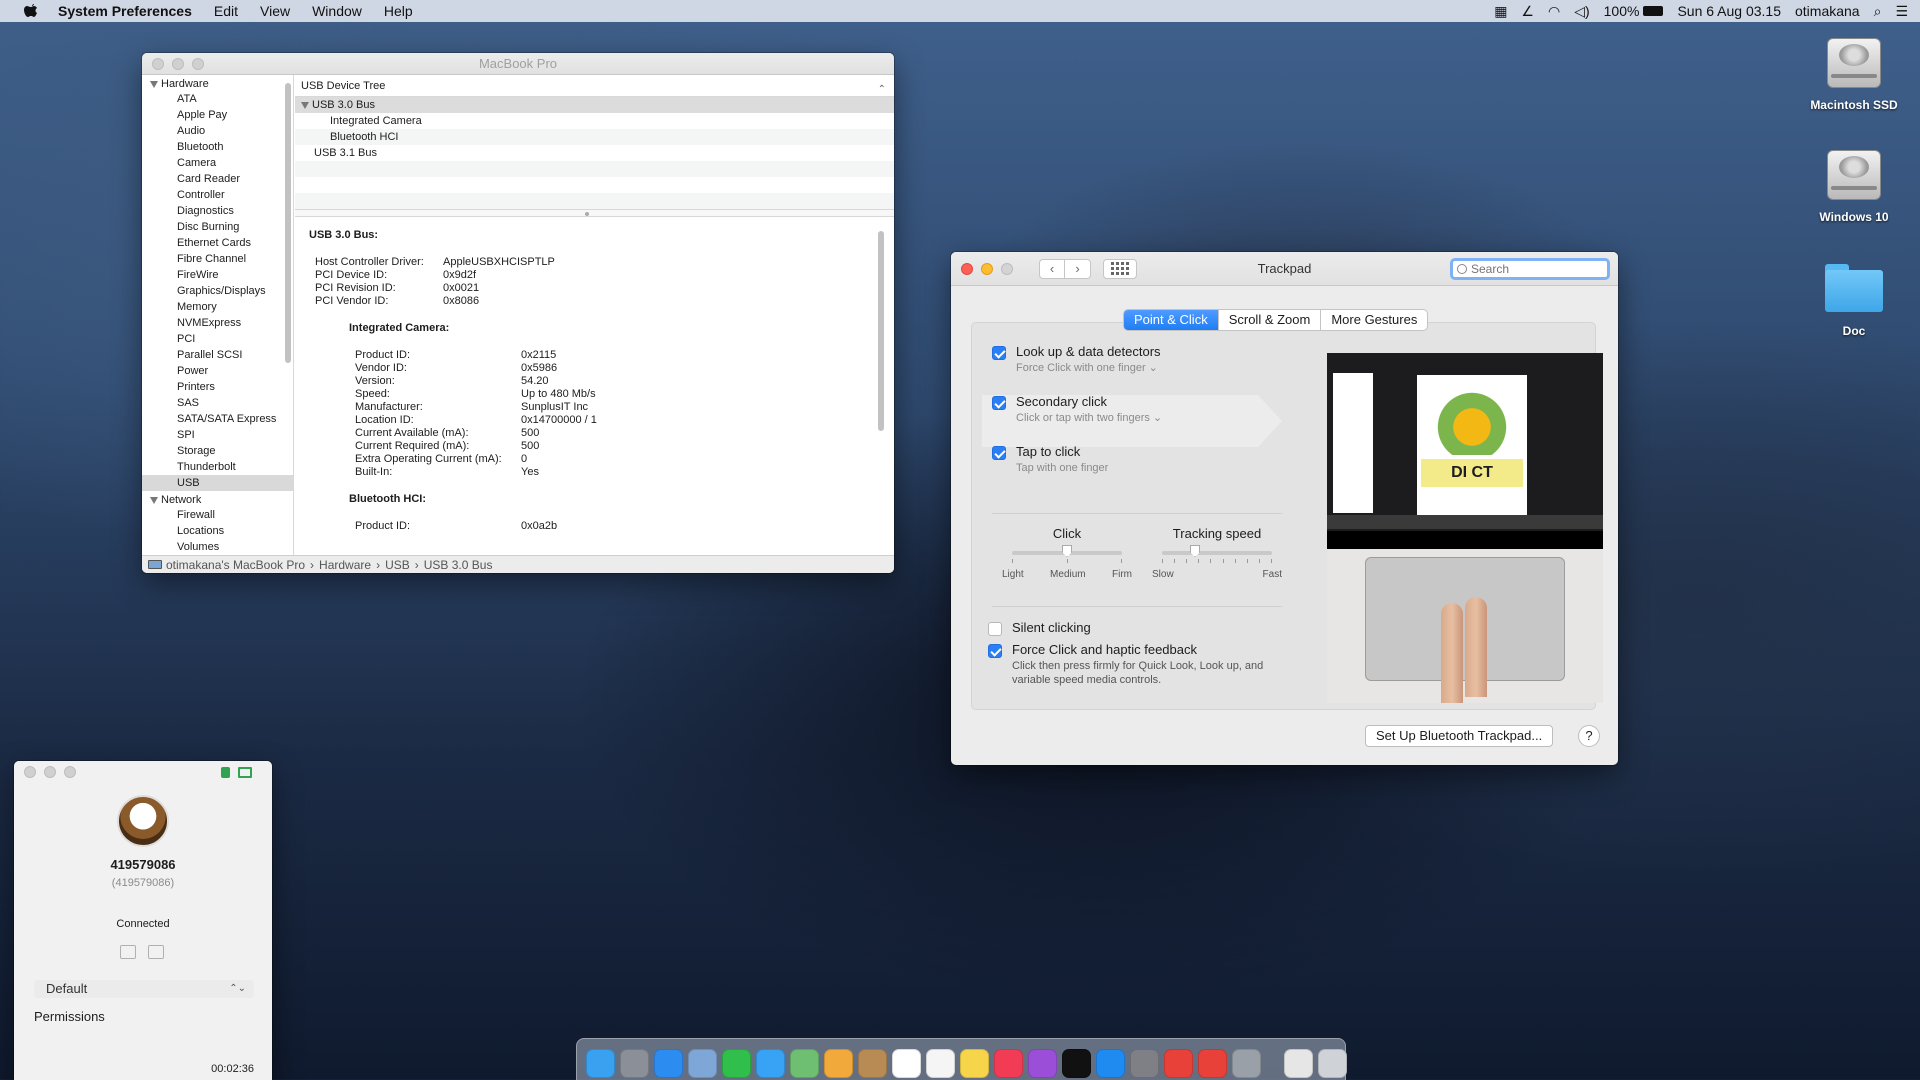 The image size is (1920, 1080). What do you see at coordinates (881, 331) in the screenshot?
I see `detail-scrollbar` at bounding box center [881, 331].